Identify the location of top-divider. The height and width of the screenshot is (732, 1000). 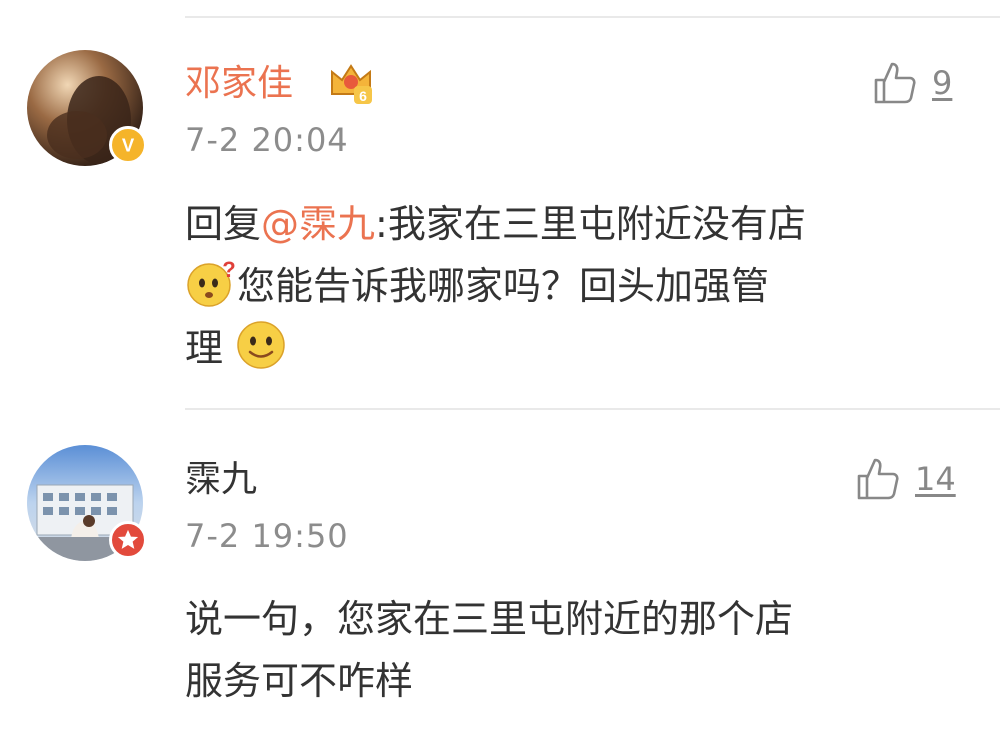
(592, 17).